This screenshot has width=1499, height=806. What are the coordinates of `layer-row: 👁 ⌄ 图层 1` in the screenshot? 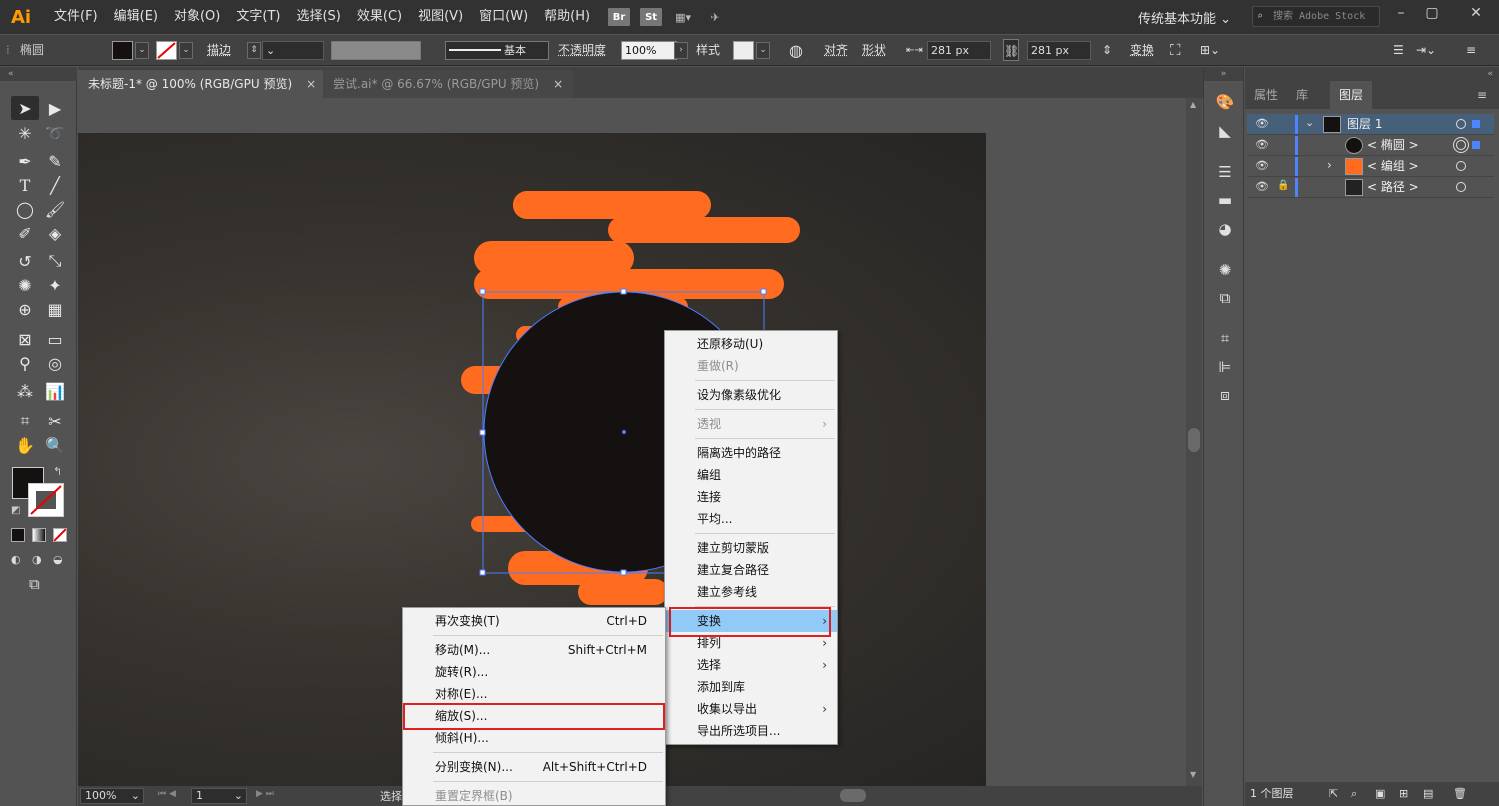 It's located at (1370, 124).